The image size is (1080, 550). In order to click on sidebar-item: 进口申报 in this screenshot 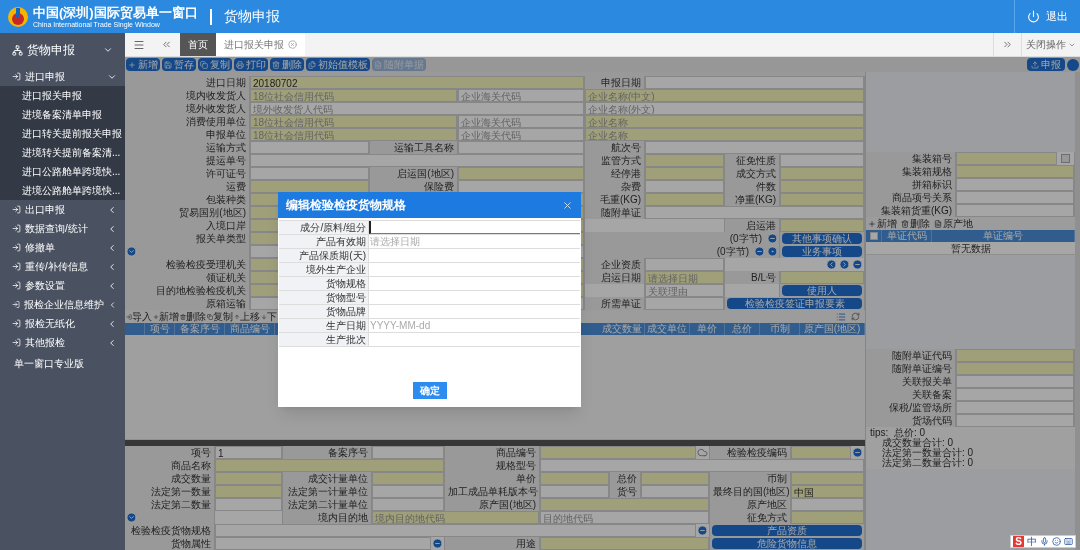, I will do `click(62, 76)`.